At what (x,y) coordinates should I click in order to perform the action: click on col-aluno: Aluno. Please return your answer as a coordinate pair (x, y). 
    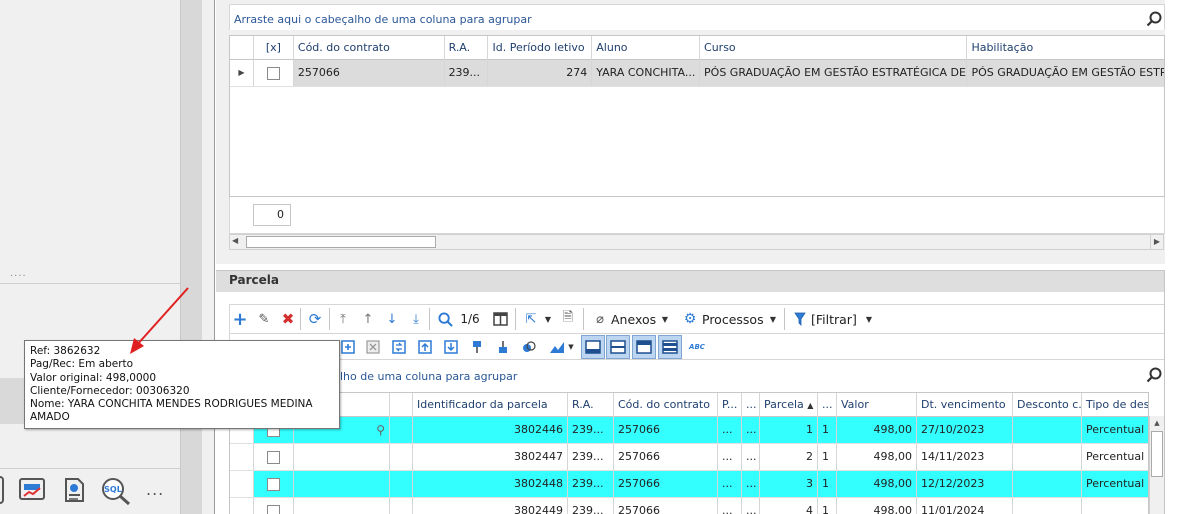
    Looking at the image, I should click on (646, 48).